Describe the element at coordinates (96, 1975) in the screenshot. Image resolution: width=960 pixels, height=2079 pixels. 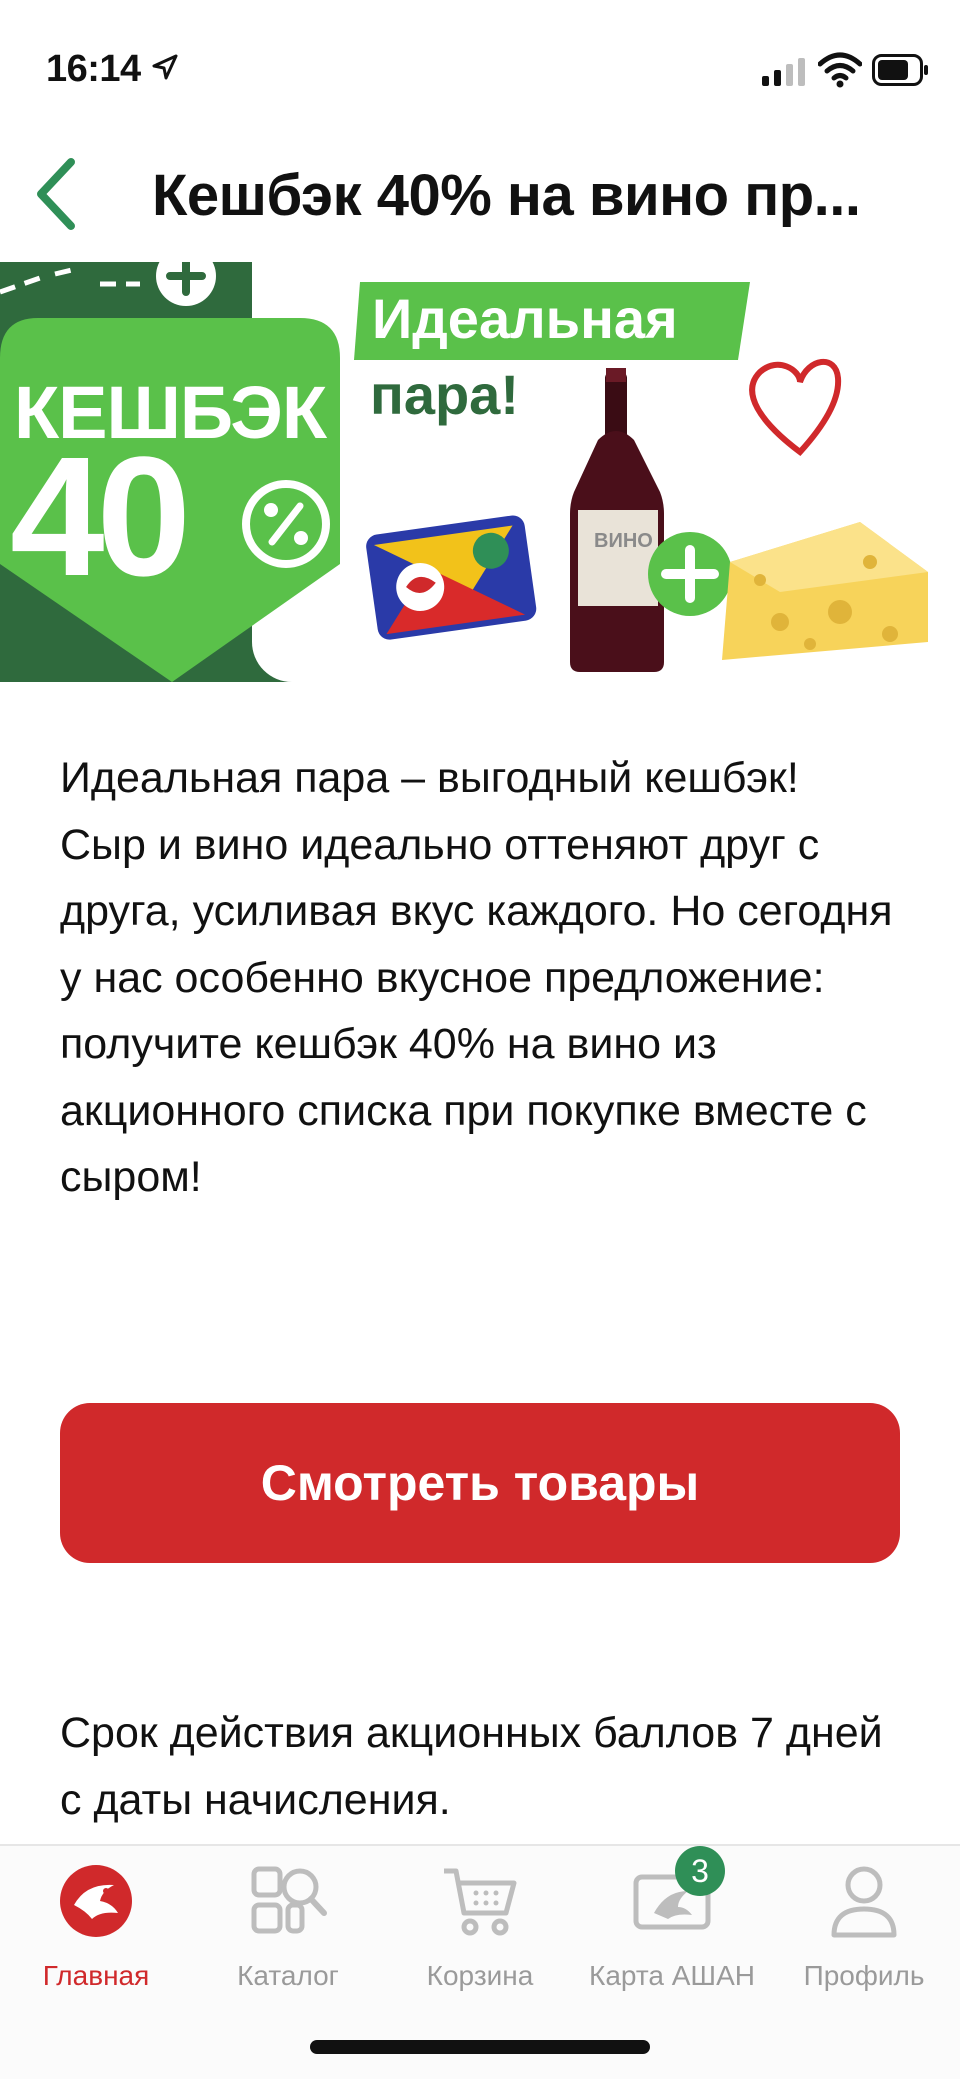
I see `tab-label: Главная` at that location.